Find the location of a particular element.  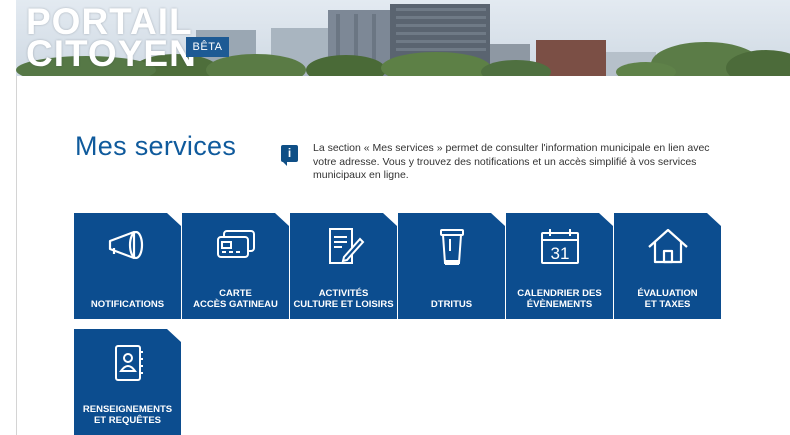

tile-label: ÉVALUATION ET TAXES is located at coordinates (667, 299).